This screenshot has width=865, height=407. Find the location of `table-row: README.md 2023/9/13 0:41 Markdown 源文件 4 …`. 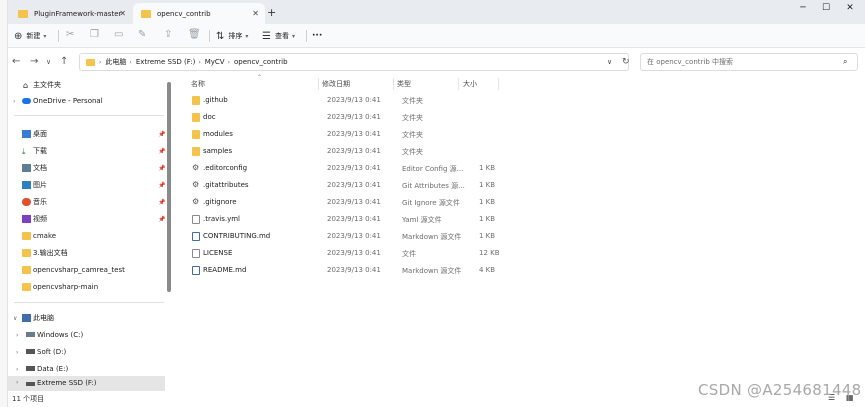

table-row: README.md 2023/9/13 0:41 Markdown 源文件 4 … is located at coordinates (343, 270).